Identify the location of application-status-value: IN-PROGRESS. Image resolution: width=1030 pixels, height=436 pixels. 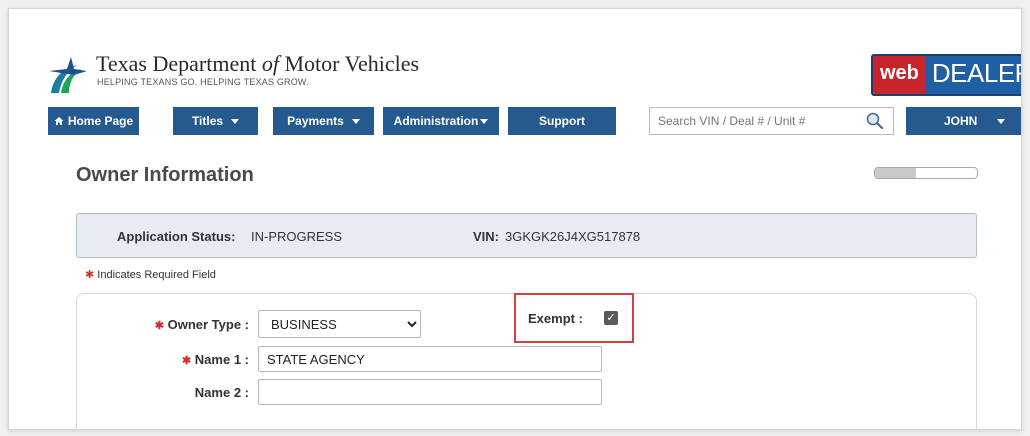
(297, 236).